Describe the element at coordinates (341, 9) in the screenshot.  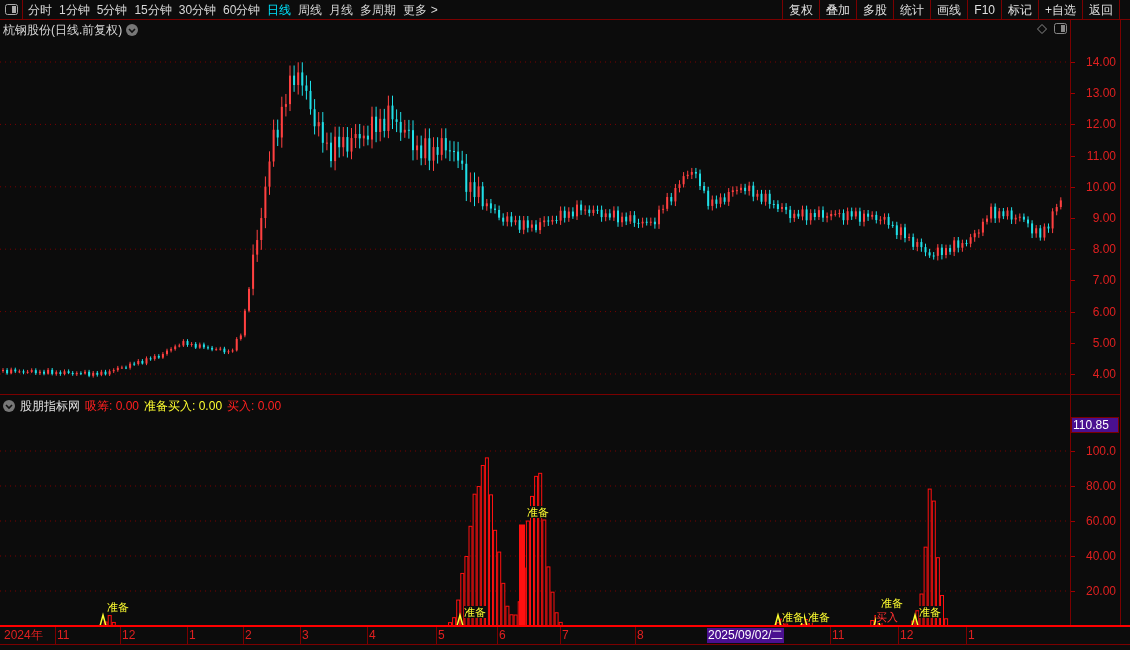
I see `period-tab: 月线` at that location.